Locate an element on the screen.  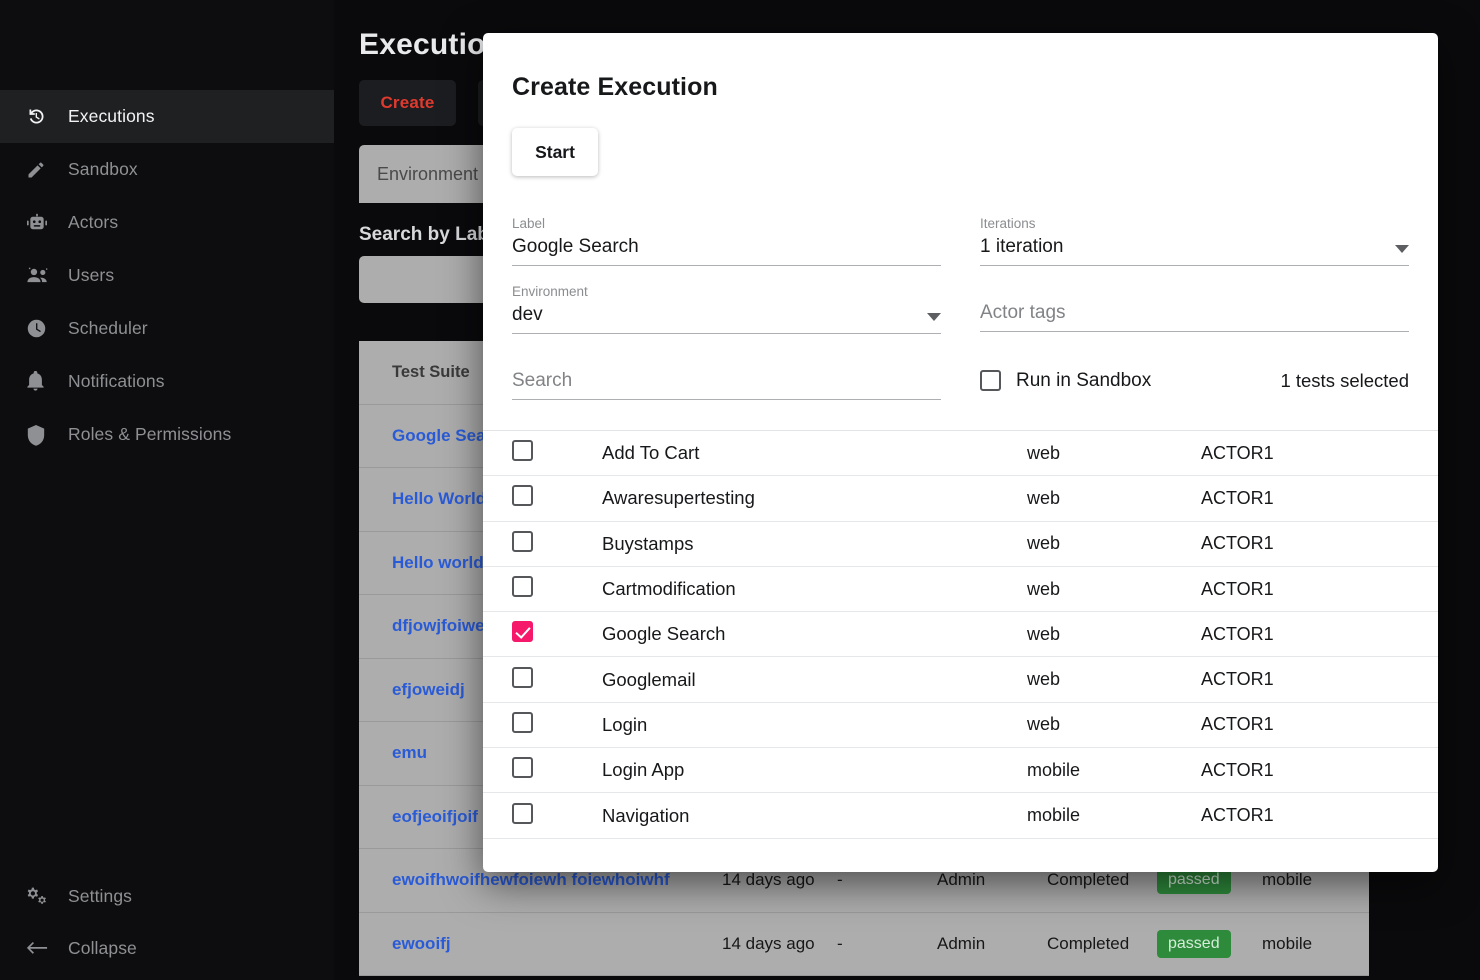
test-list-item: Google Search web ACTOR1 is located at coordinates (960, 635).